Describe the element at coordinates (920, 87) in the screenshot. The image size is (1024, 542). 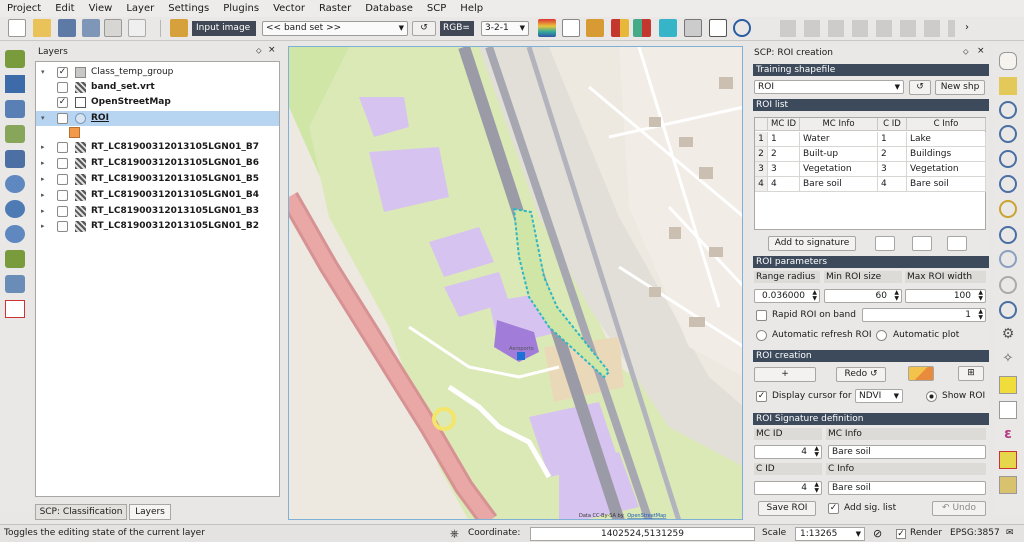
I see `refresh-shapefile-button: ↺` at that location.